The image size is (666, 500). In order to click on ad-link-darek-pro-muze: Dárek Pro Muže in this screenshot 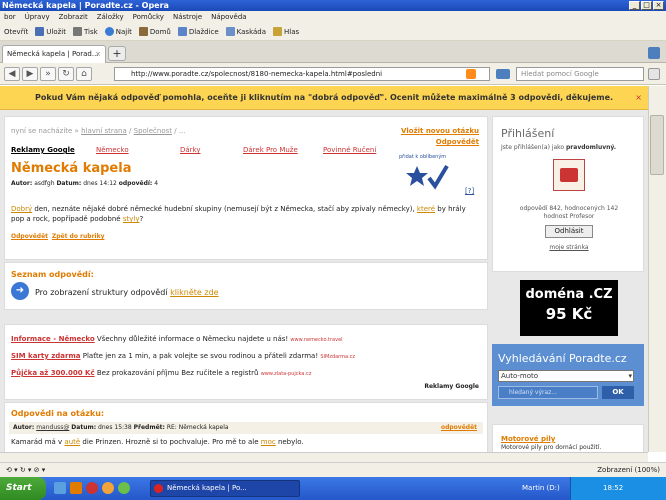, I will do `click(270, 150)`.